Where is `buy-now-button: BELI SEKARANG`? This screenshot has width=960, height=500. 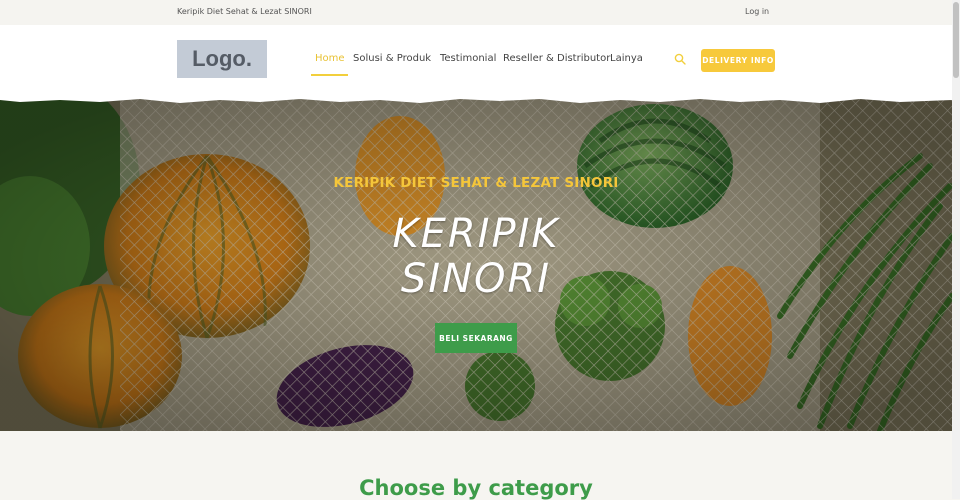
buy-now-button: BELI SEKARANG is located at coordinates (476, 338).